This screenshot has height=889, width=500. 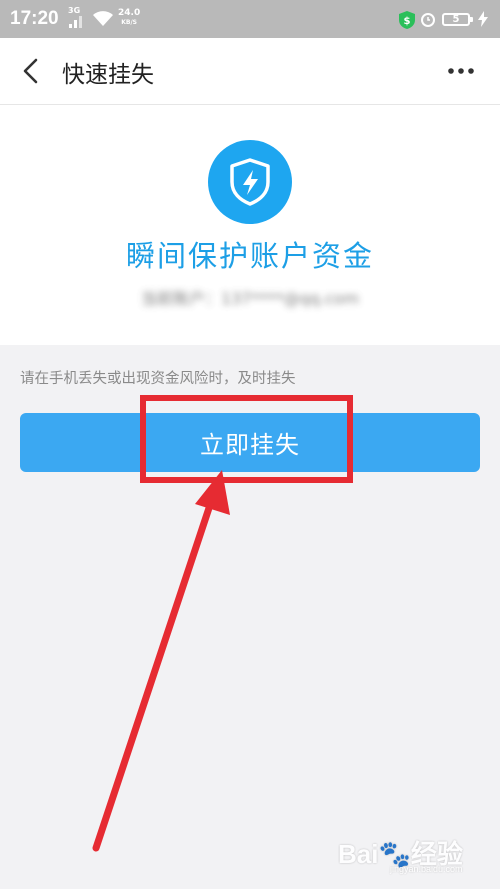 What do you see at coordinates (358, 854) in the screenshot?
I see `watermark-brand: Bai` at bounding box center [358, 854].